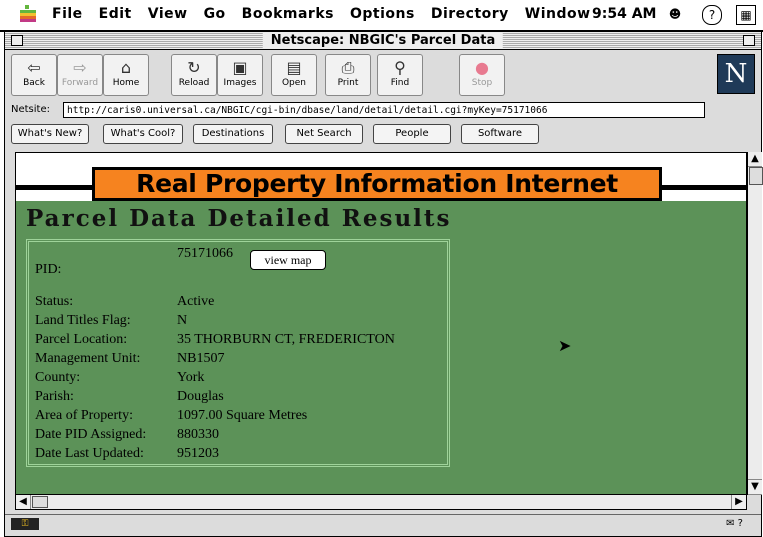 This screenshot has width=763, height=537. I want to click on whats-new-button: What's New?, so click(50, 134).